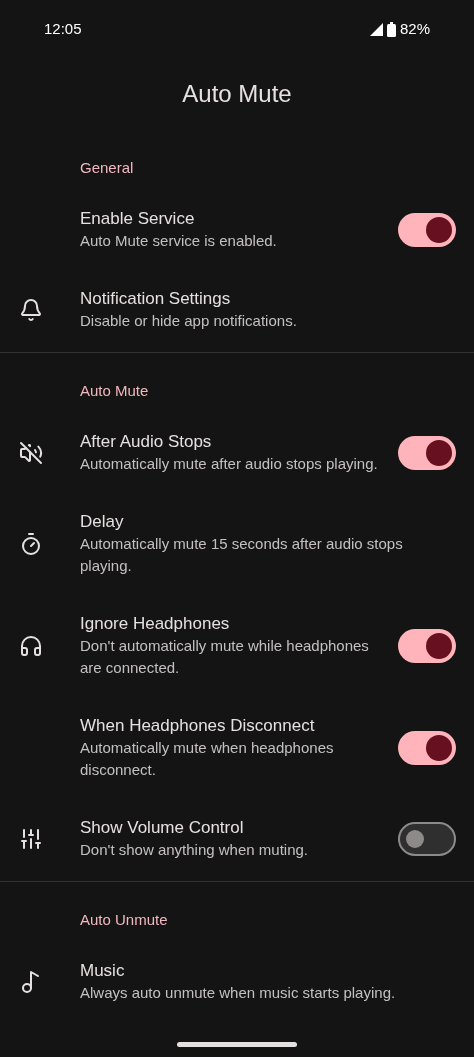 This screenshot has height=1057, width=474. Describe the element at coordinates (225, 657) in the screenshot. I see `setting-description: Don't automatically mute while headphones are connected.` at that location.